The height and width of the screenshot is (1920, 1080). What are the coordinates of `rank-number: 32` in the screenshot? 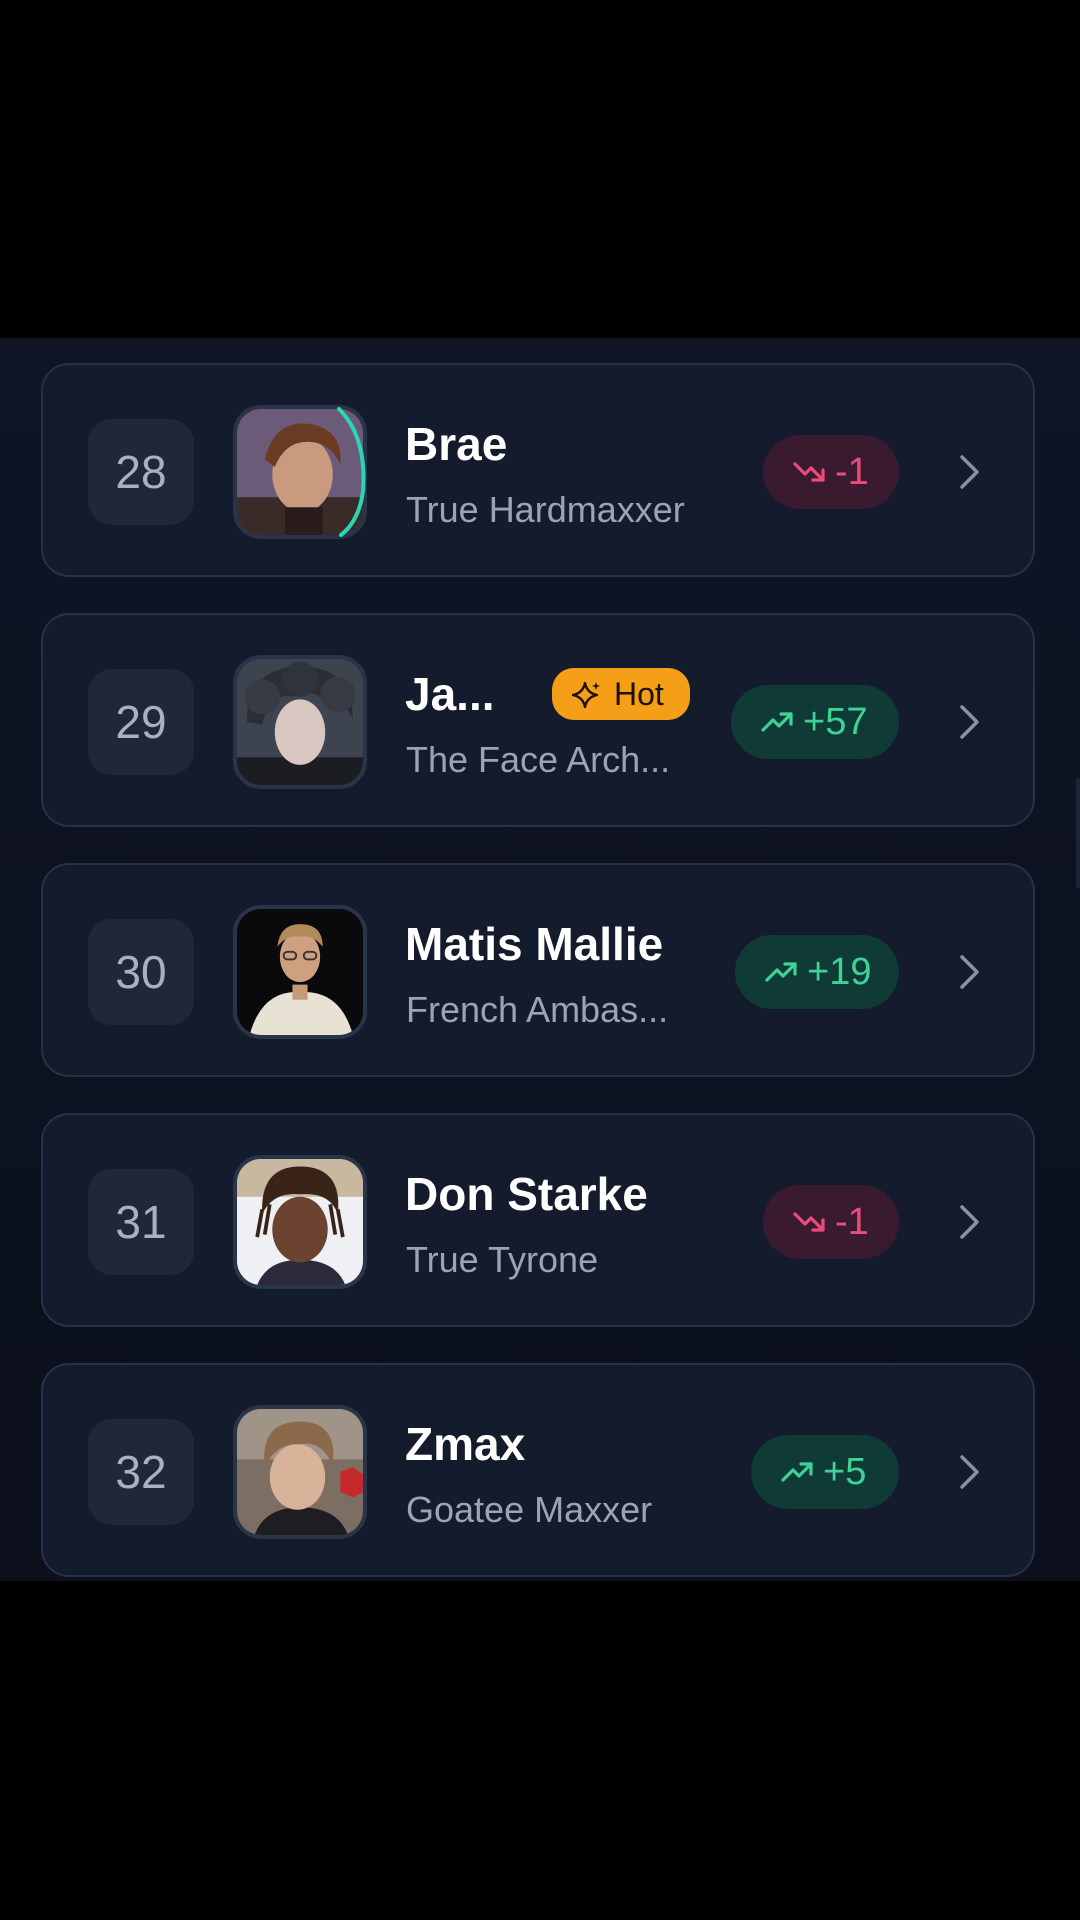 It's located at (141, 1472).